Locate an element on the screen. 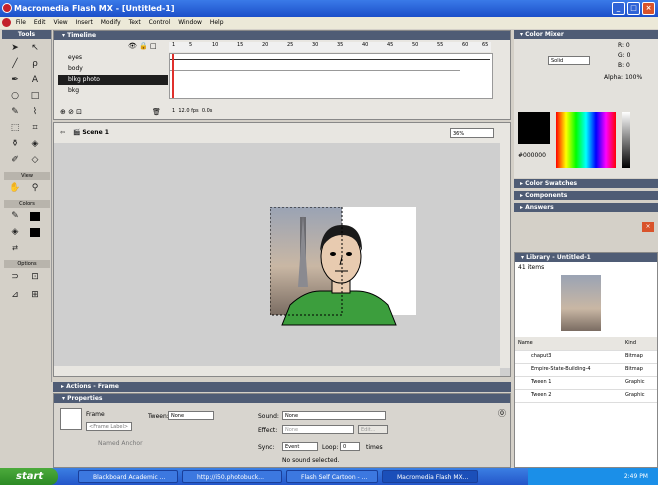  stroke-color-icon: ✎ is located at coordinates (15, 216).